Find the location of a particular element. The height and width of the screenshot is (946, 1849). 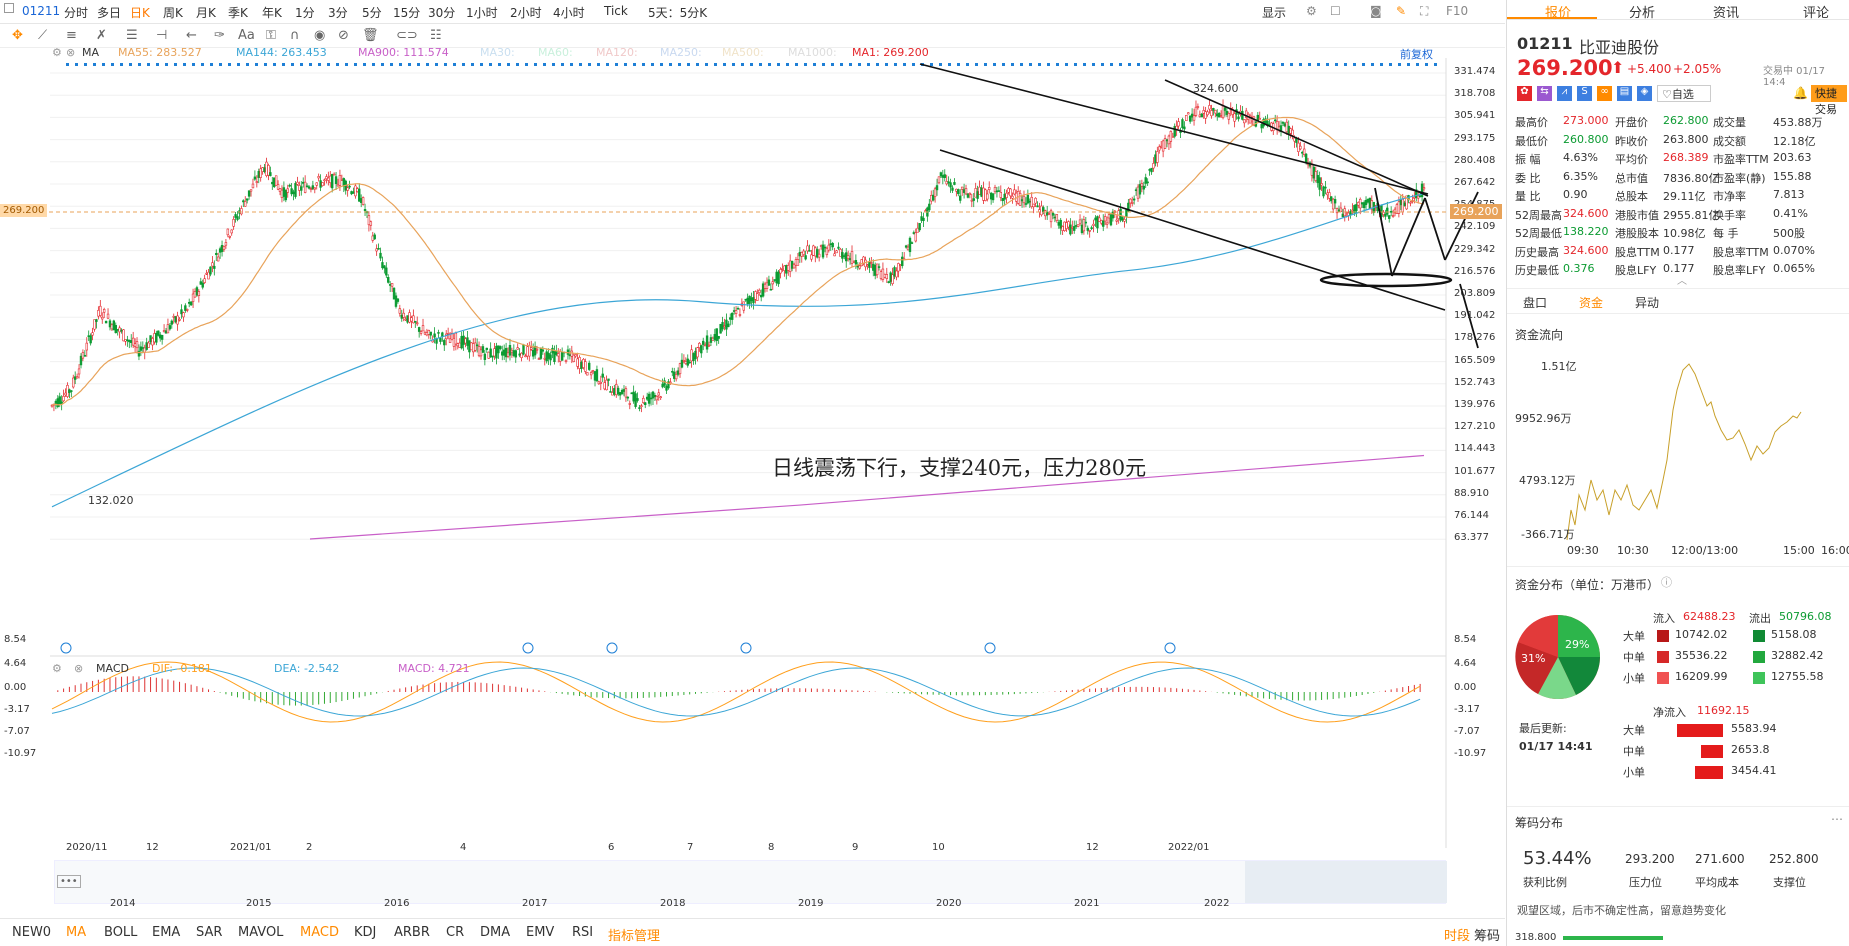

tab-comments: 评论 is located at coordinates (1816, 11).